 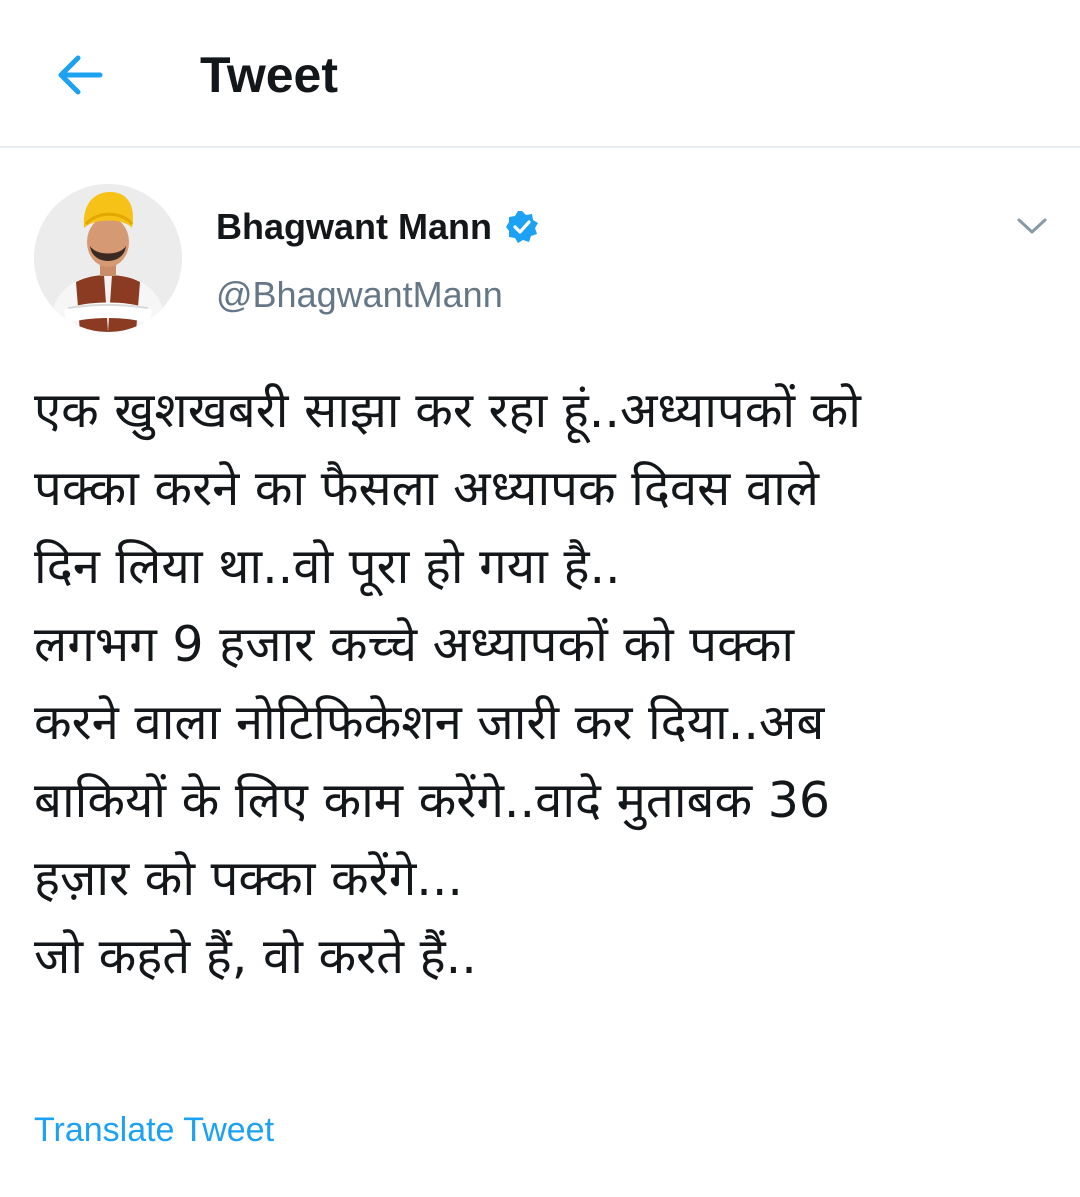 I want to click on author-handle: @BhagwantMann, so click(x=359, y=295).